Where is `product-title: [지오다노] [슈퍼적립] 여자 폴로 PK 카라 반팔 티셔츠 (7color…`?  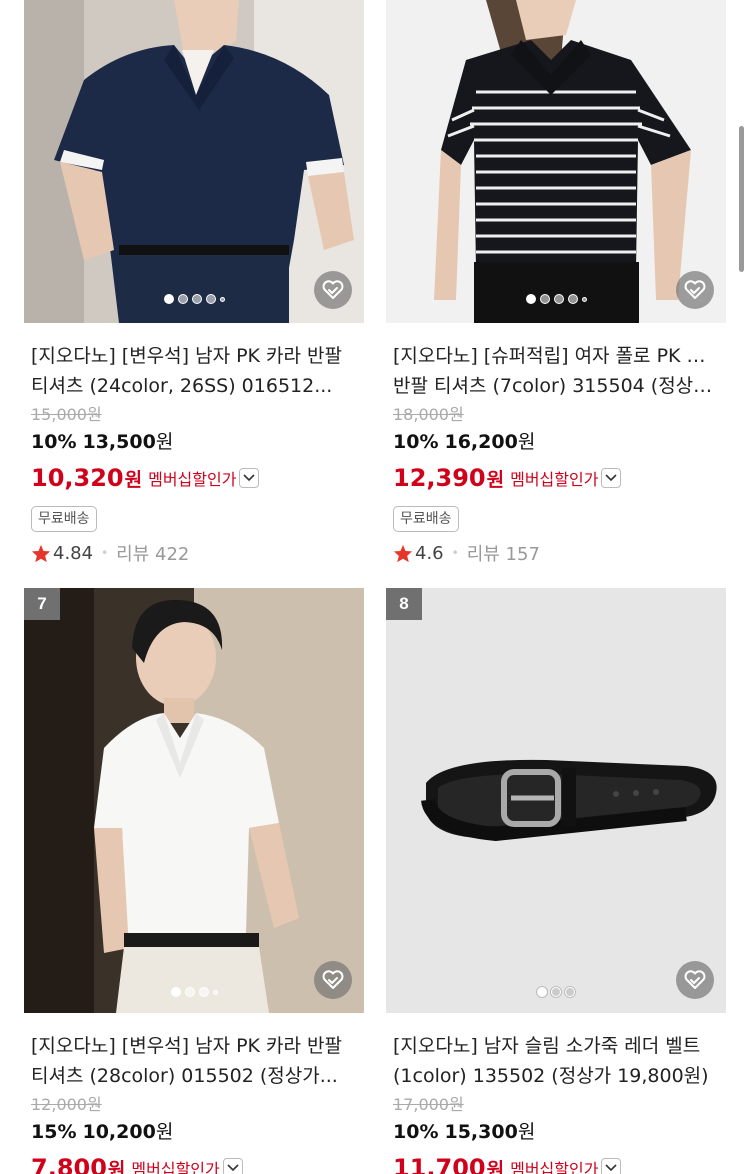 product-title: [지오다노] [슈퍼적립] 여자 폴로 PK 카라 반팔 티셔츠 (7color… is located at coordinates (556, 371).